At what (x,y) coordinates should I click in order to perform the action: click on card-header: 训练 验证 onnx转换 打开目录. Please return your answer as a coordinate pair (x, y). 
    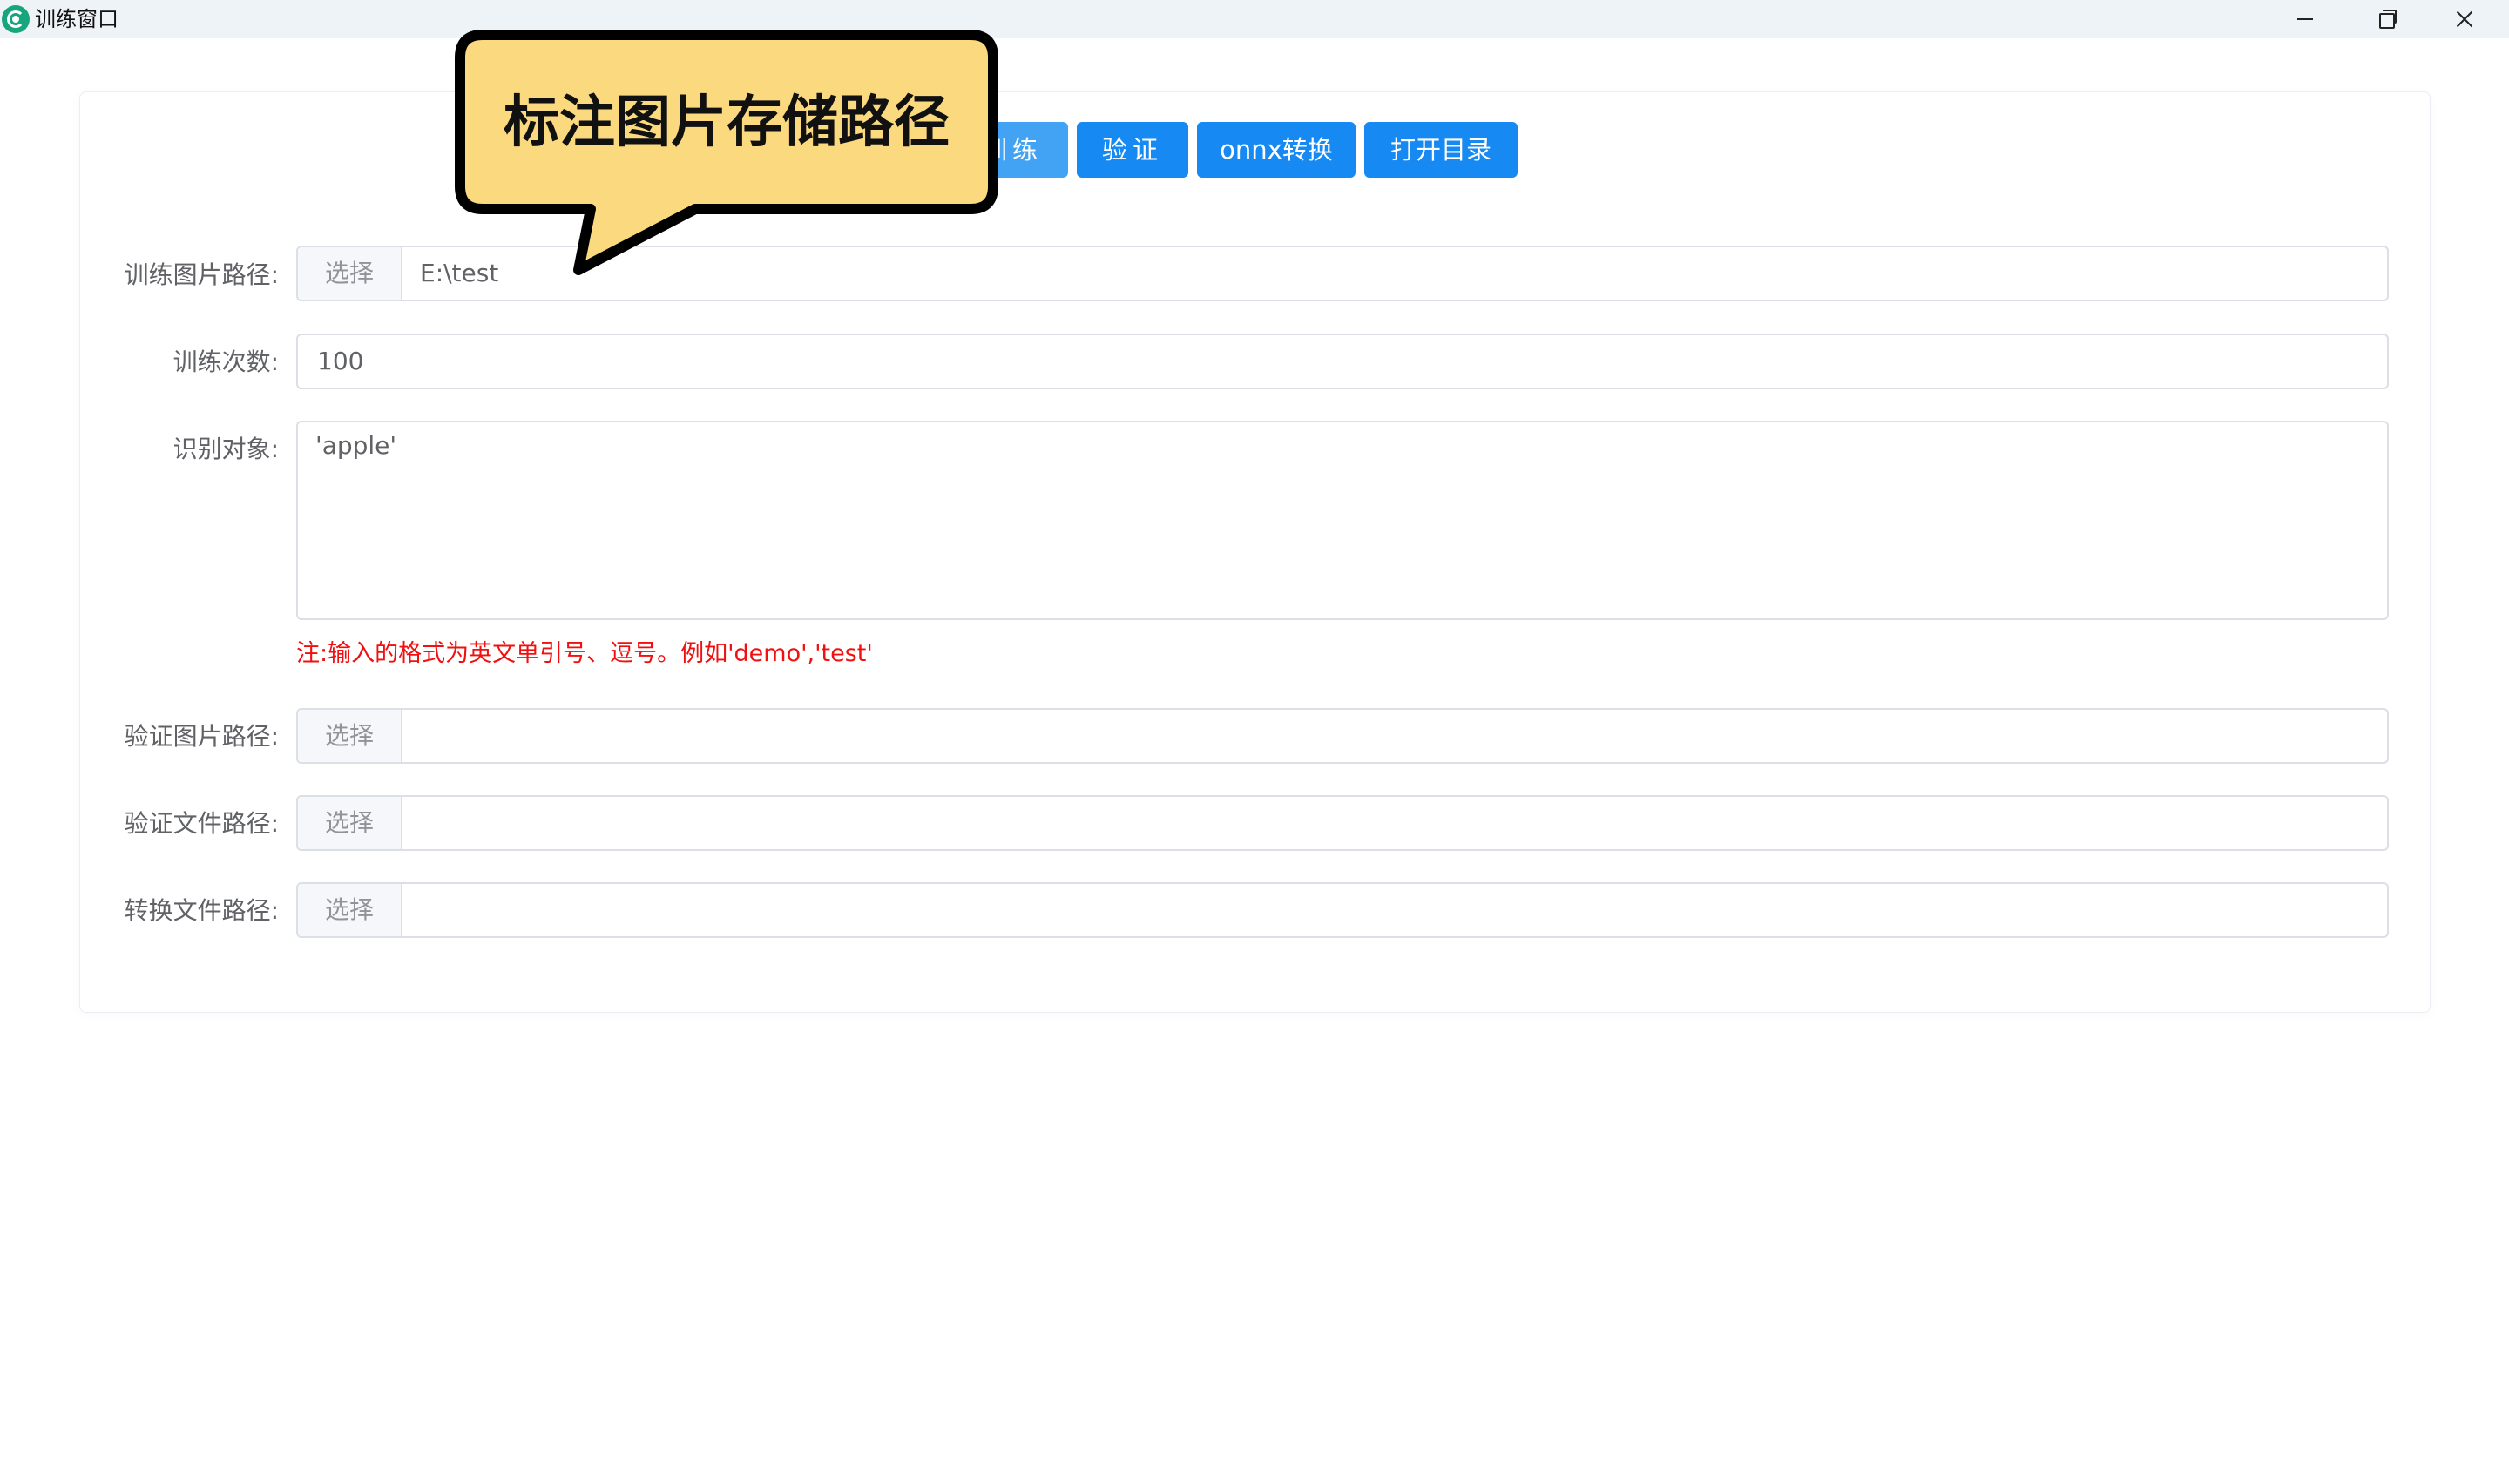
    Looking at the image, I should click on (1255, 149).